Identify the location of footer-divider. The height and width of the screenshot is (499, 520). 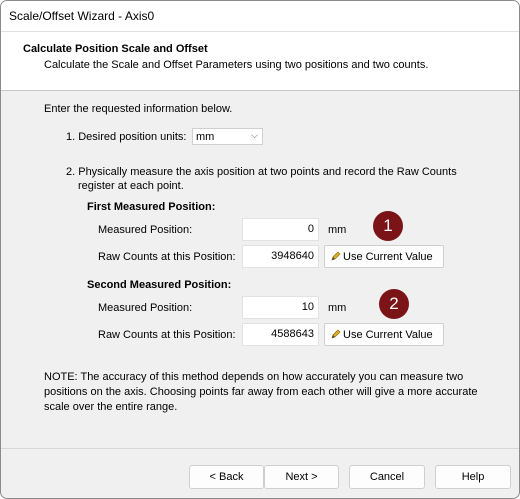
(260, 448).